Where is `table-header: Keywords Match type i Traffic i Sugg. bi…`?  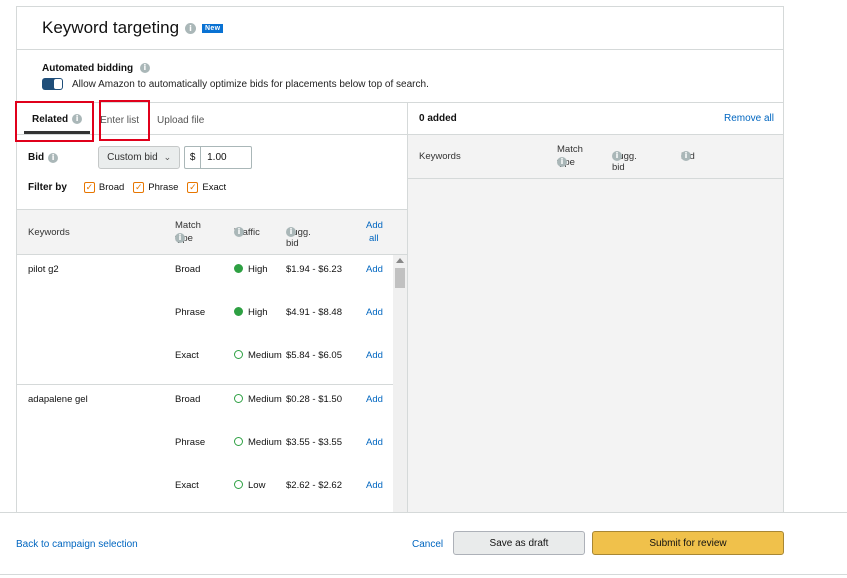
table-header: Keywords Match type i Traffic i Sugg. bi… is located at coordinates (212, 232).